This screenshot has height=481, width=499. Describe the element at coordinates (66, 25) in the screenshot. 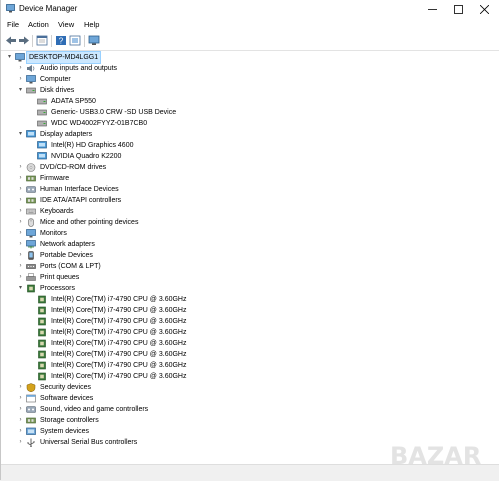

I see `menu-view: View` at that location.